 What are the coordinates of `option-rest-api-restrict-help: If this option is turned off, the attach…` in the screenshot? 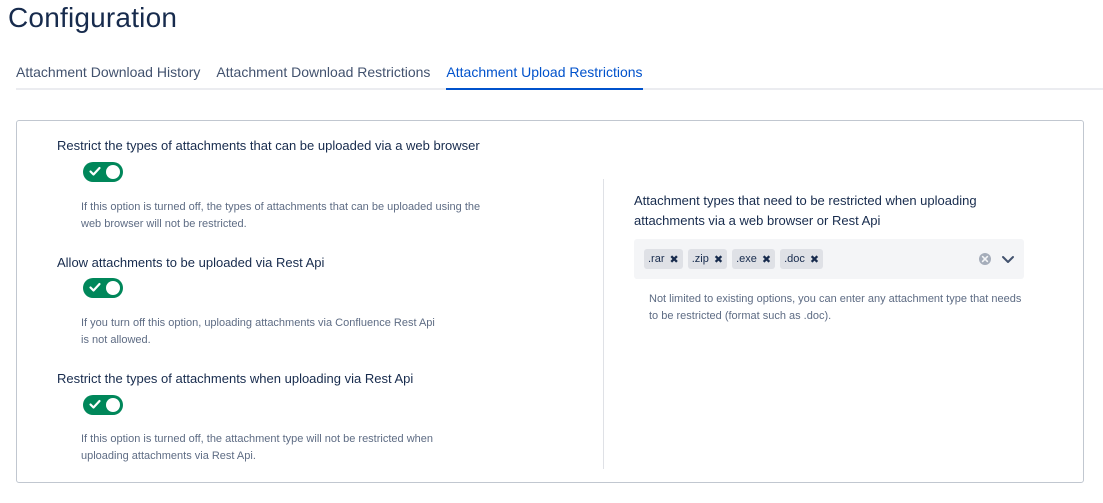 It's located at (257, 448).